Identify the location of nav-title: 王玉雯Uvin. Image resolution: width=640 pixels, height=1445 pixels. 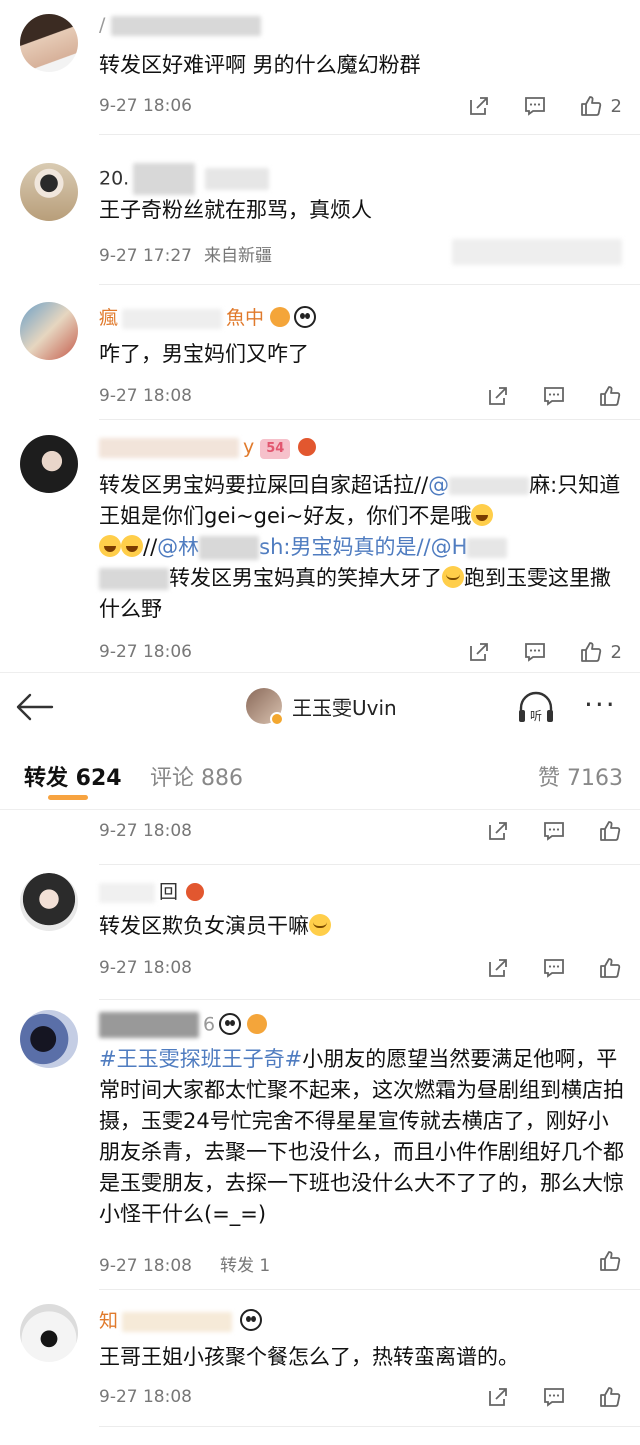
(321, 707).